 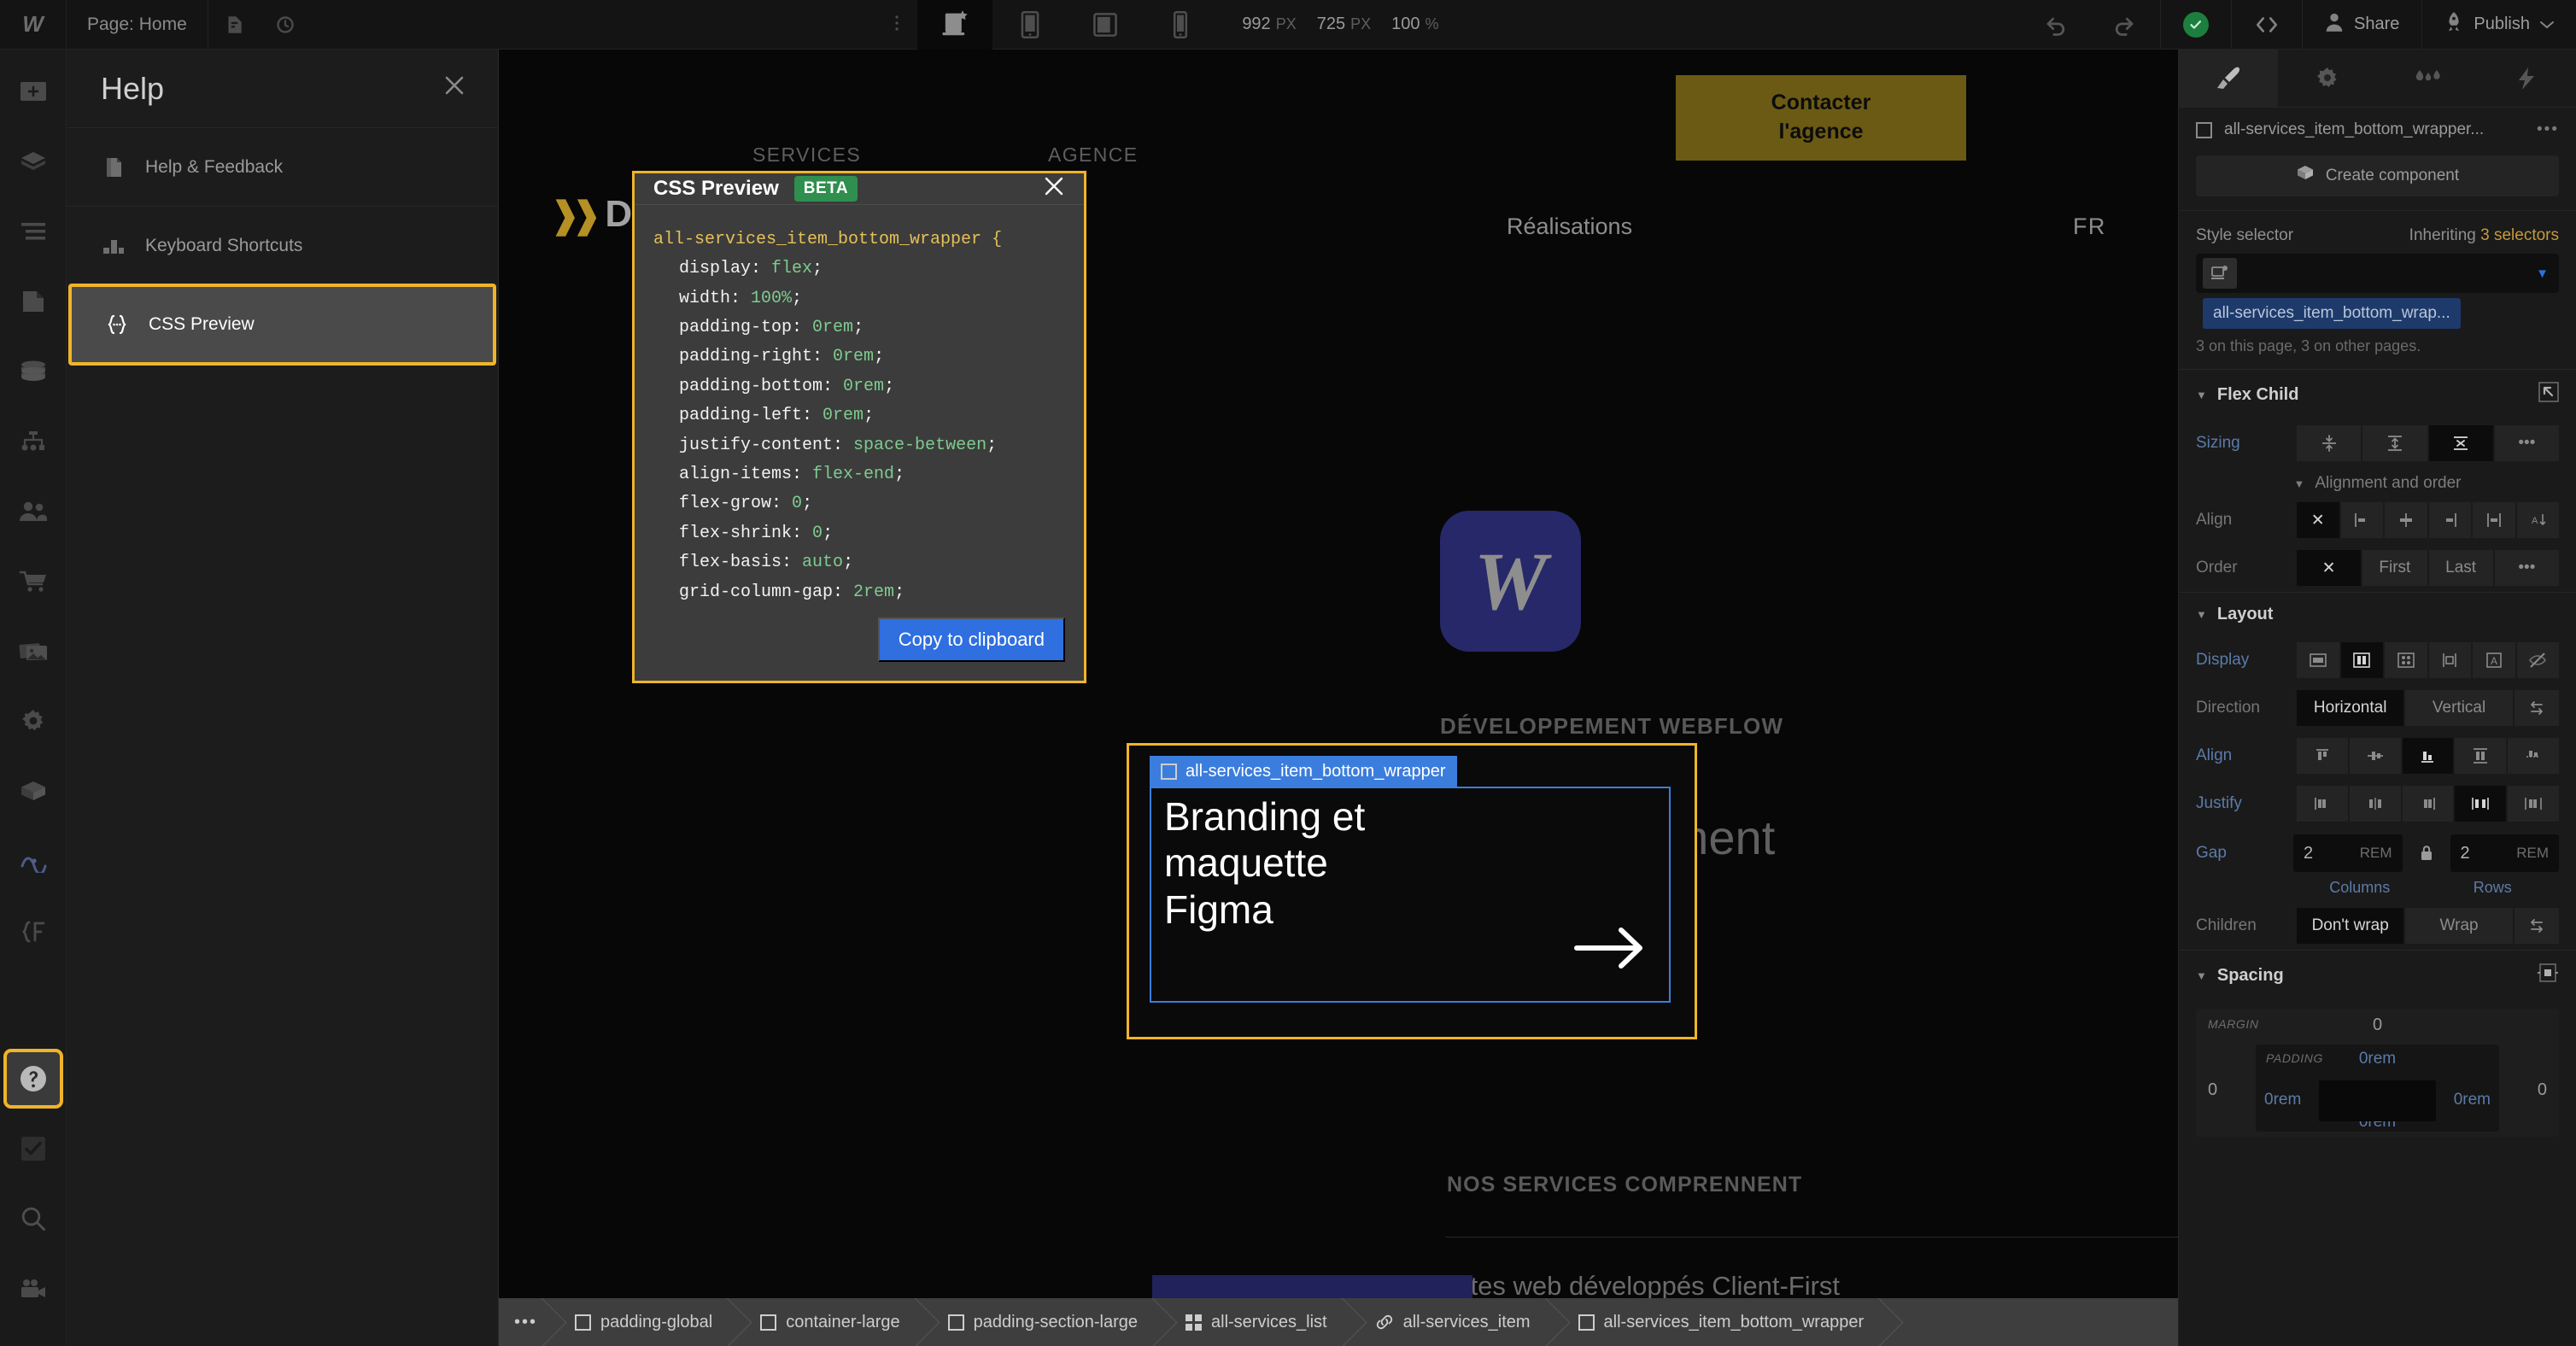 What do you see at coordinates (2377, 1025) in the screenshot?
I see `margin-top-value: 0` at bounding box center [2377, 1025].